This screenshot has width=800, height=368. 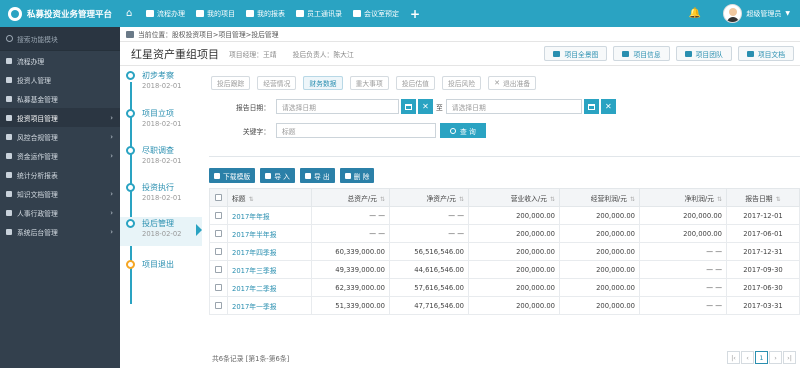 What do you see at coordinates (277, 175) in the screenshot?
I see `import-button: 导 入` at bounding box center [277, 175].